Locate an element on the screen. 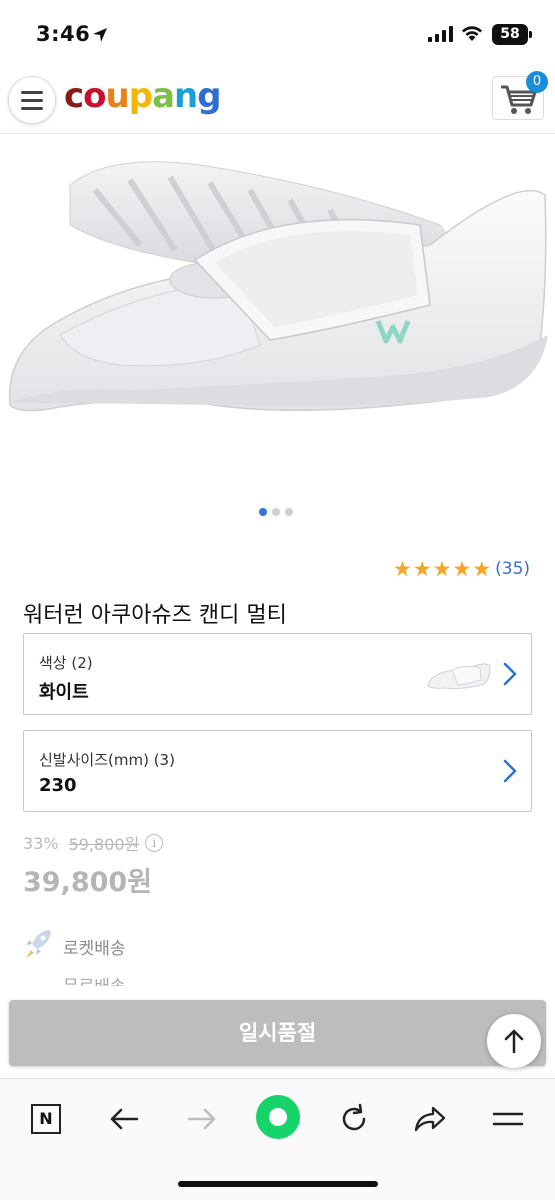  cellular-signal-icon is located at coordinates (440, 34).